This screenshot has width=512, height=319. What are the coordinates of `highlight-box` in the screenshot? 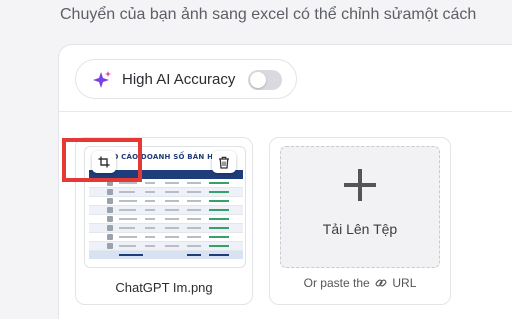 It's located at (102, 160).